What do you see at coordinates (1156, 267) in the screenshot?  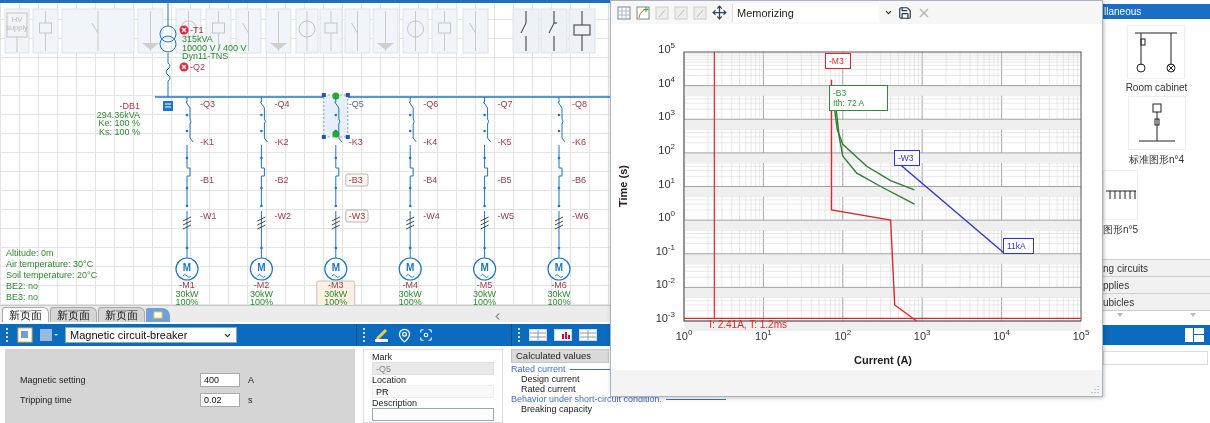 I see `library-section: ng circuits` at bounding box center [1156, 267].